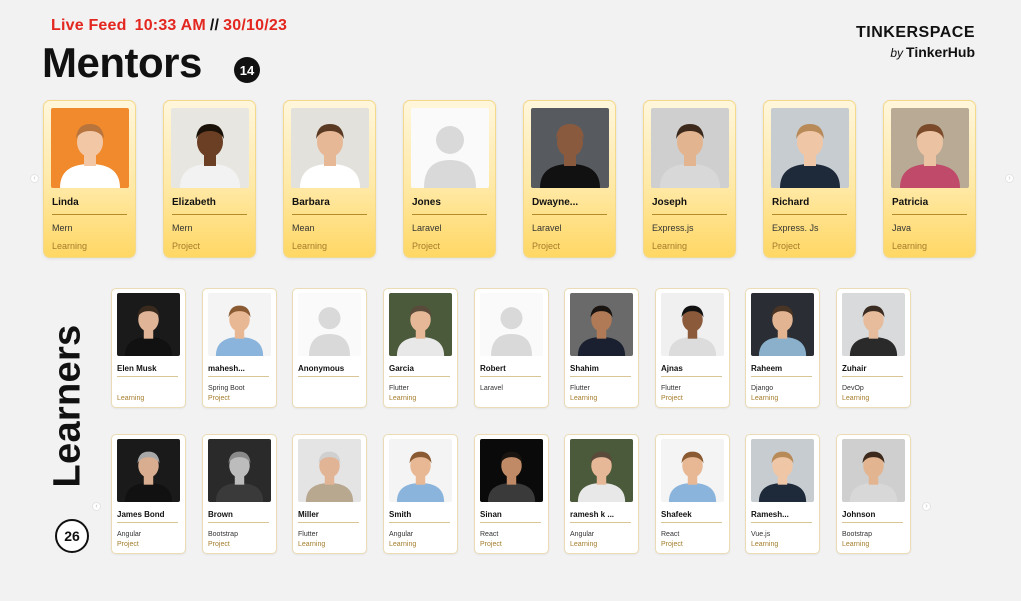  I want to click on mentor-stack: Mean, so click(303, 228).